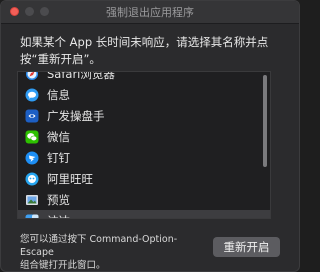 The width and height of the screenshot is (320, 272). Describe the element at coordinates (44, 11) in the screenshot. I see `zoom-button` at that location.